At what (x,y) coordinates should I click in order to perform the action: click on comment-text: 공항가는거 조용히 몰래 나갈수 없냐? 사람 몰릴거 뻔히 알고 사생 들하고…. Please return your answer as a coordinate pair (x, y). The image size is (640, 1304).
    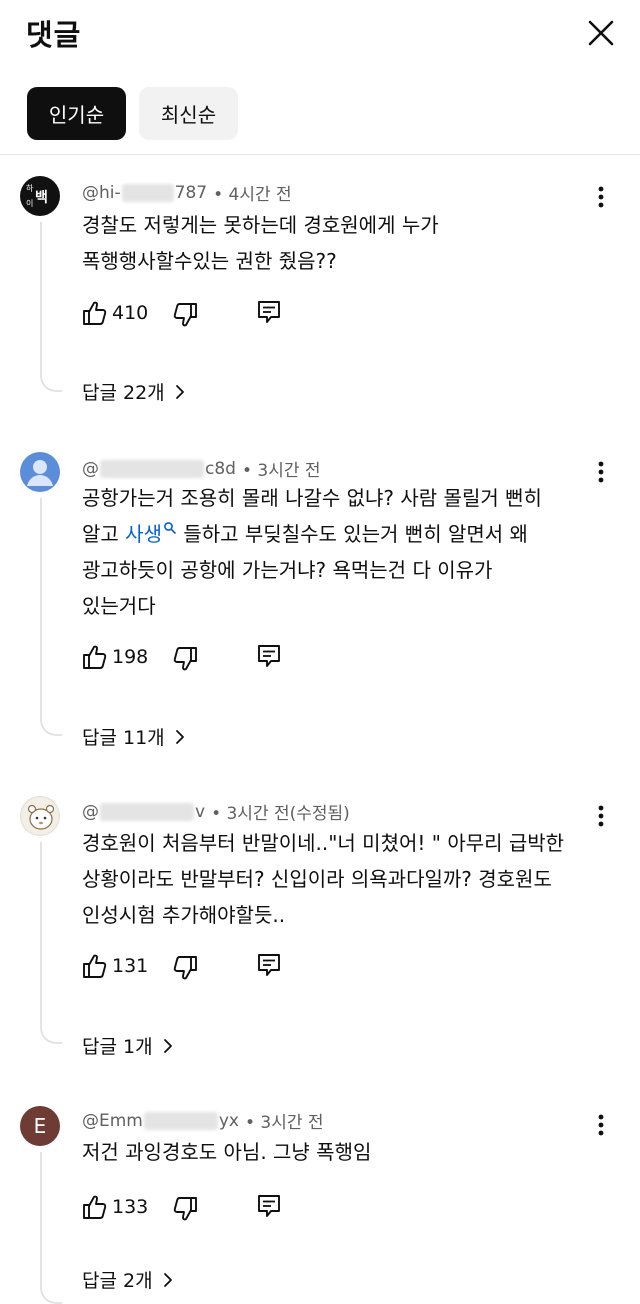
    Looking at the image, I should click on (342, 552).